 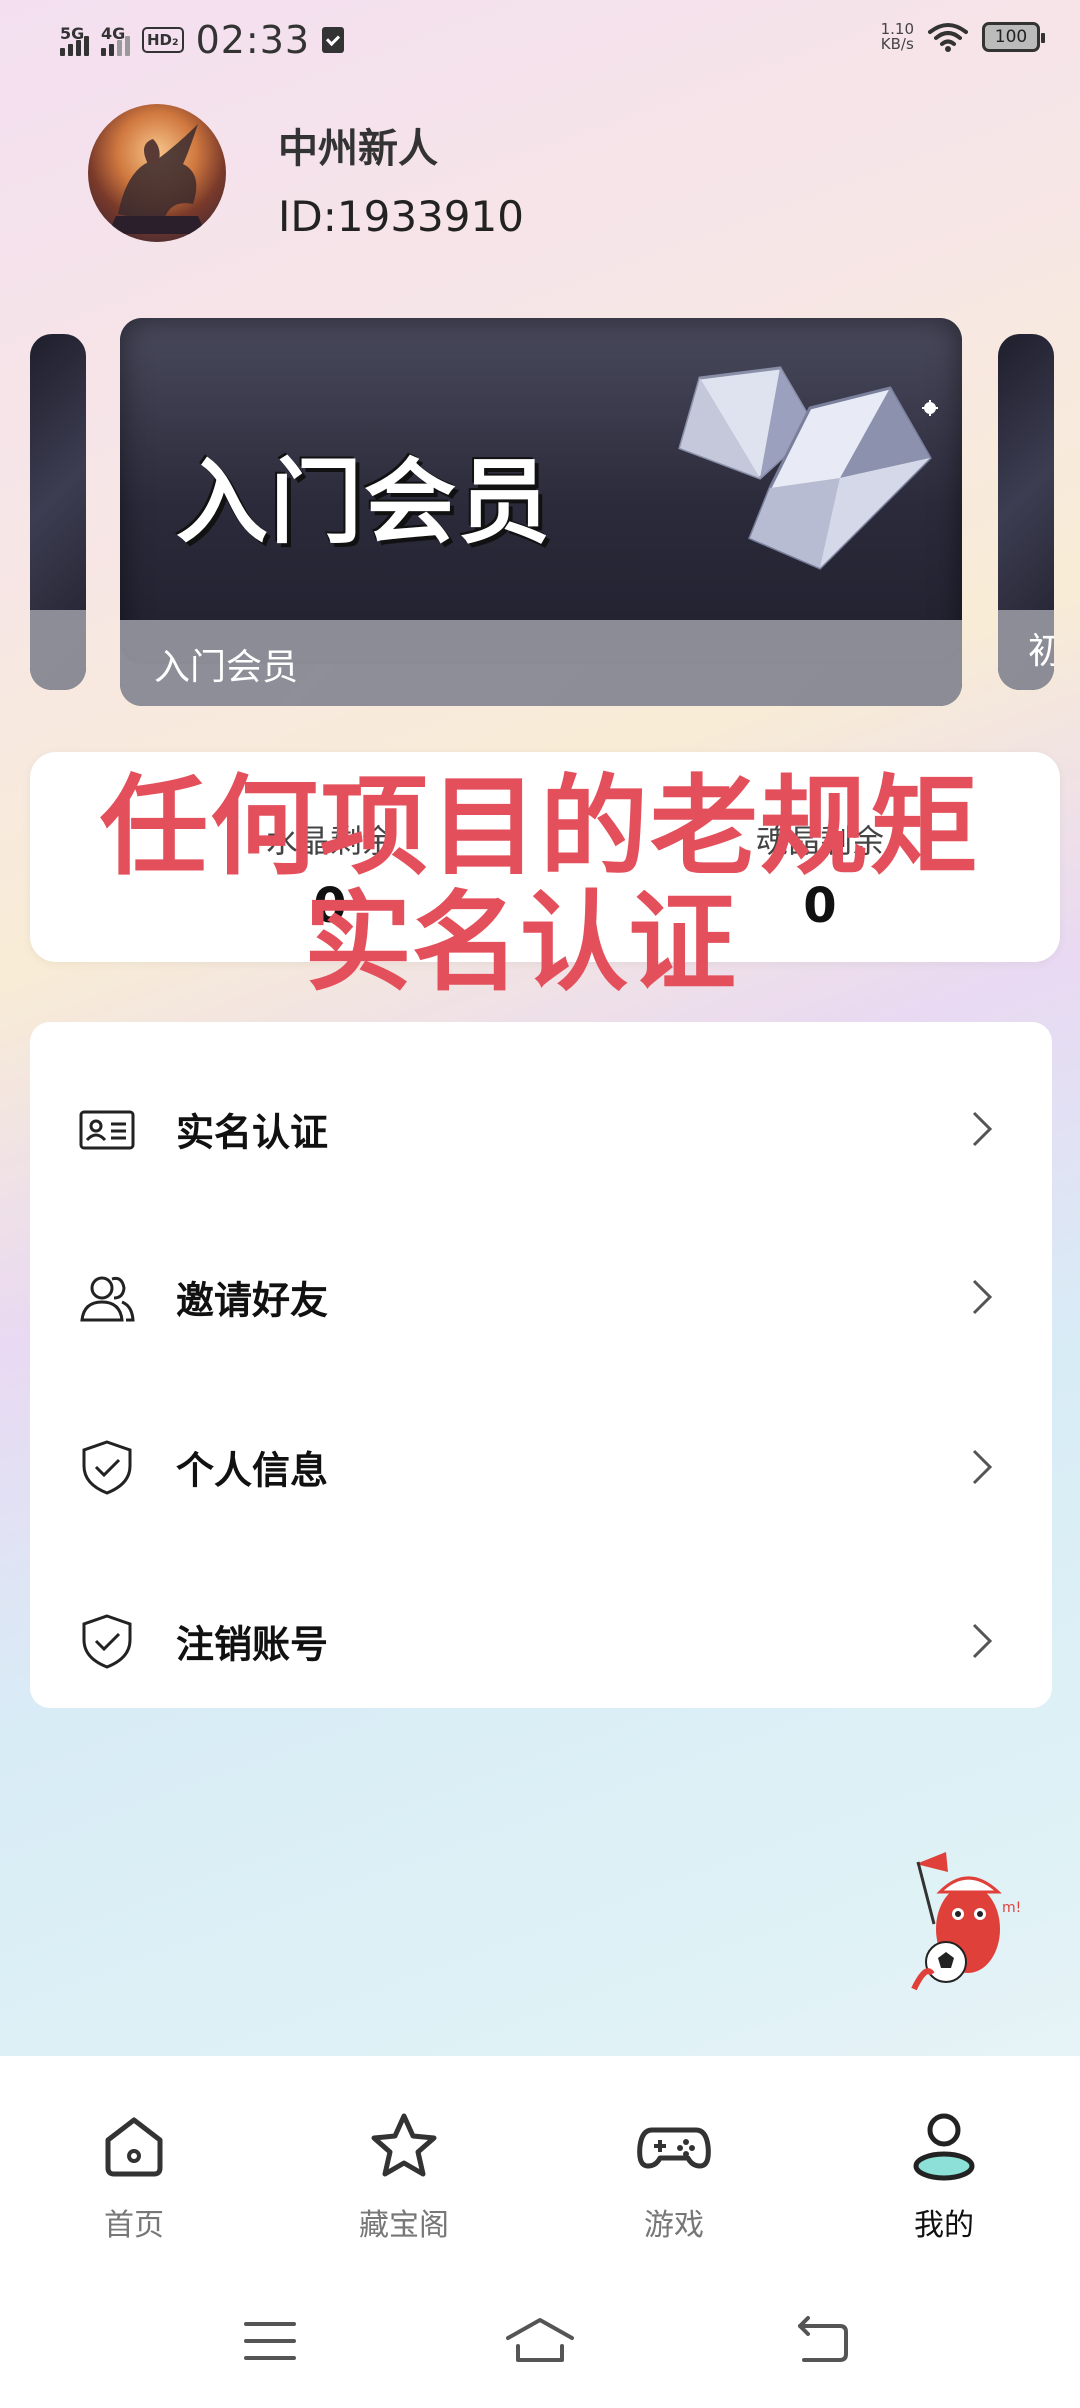 What do you see at coordinates (541, 1129) in the screenshot?
I see `menu-item-real-name-verification: 实名认证` at bounding box center [541, 1129].